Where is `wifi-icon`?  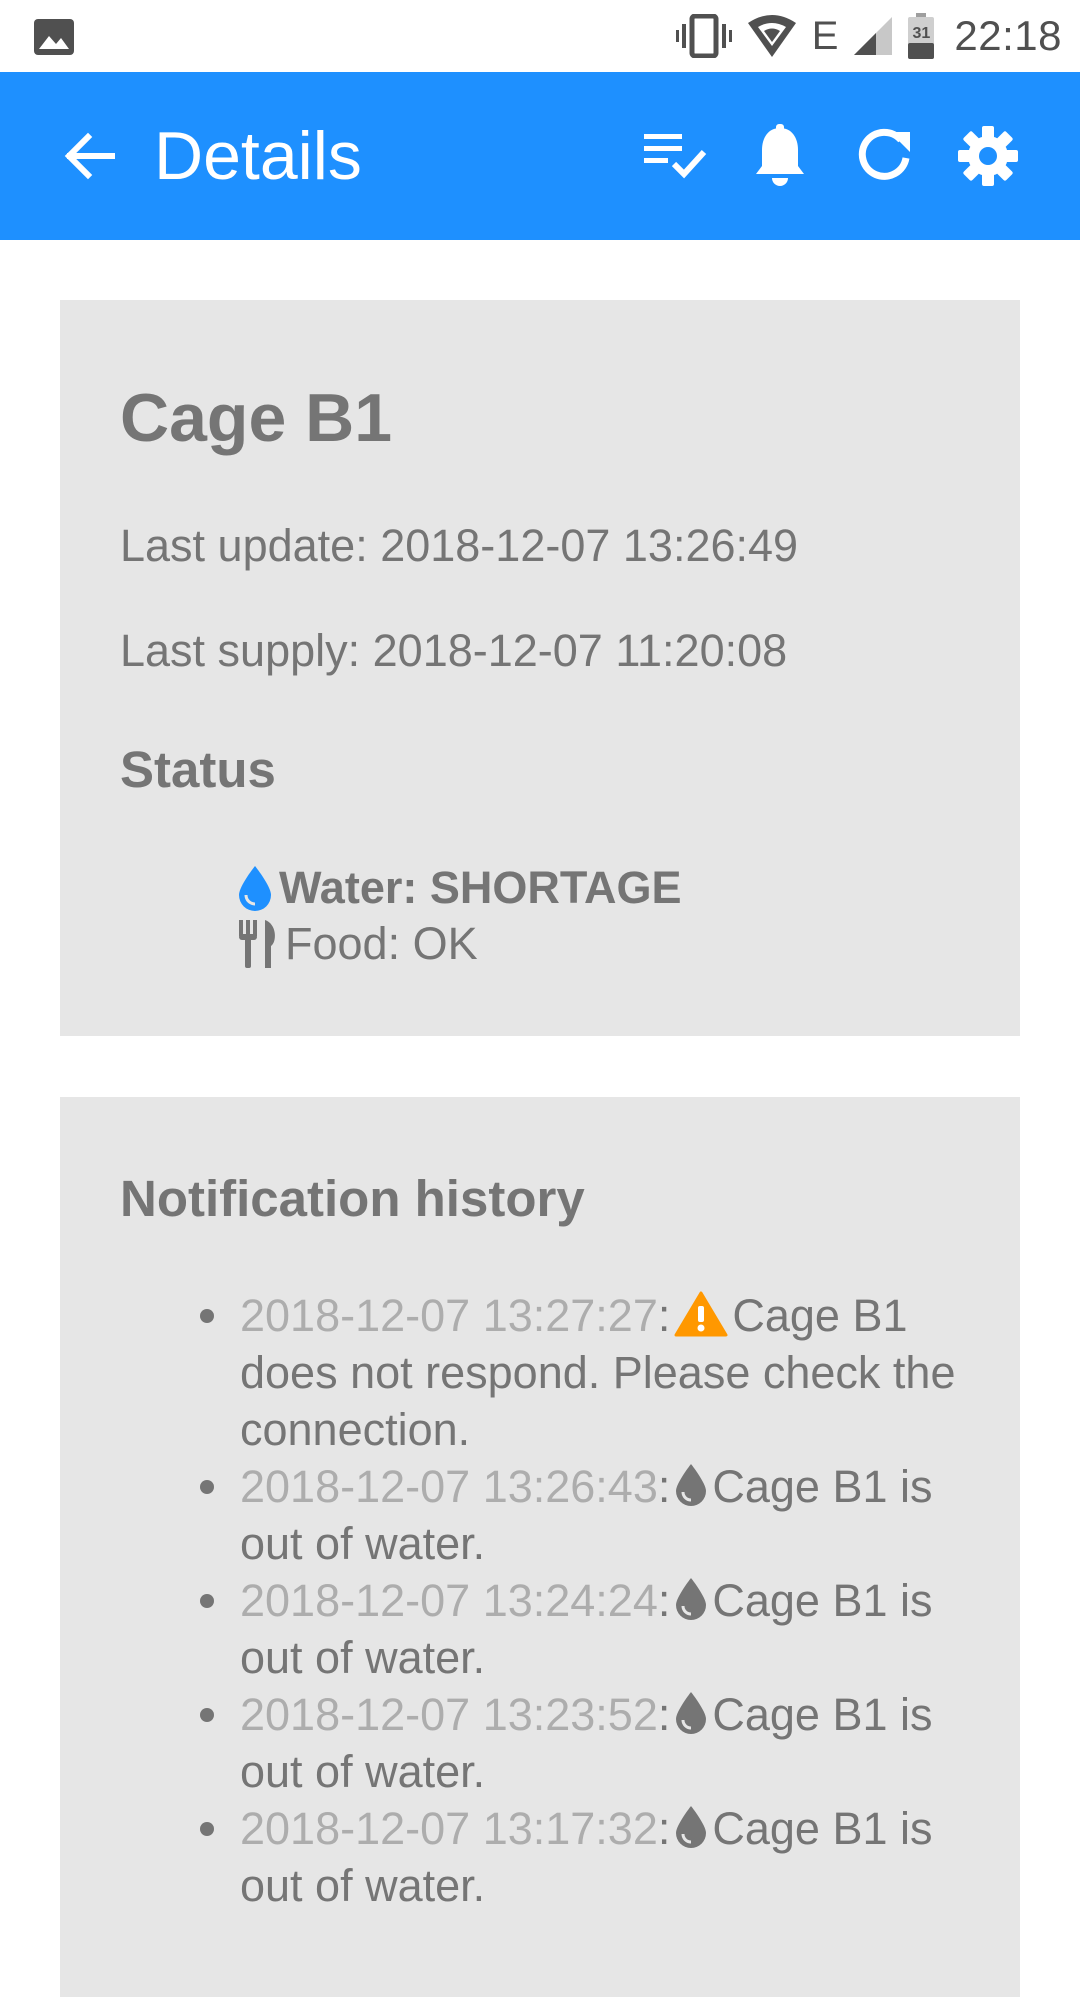
wifi-icon is located at coordinates (772, 36).